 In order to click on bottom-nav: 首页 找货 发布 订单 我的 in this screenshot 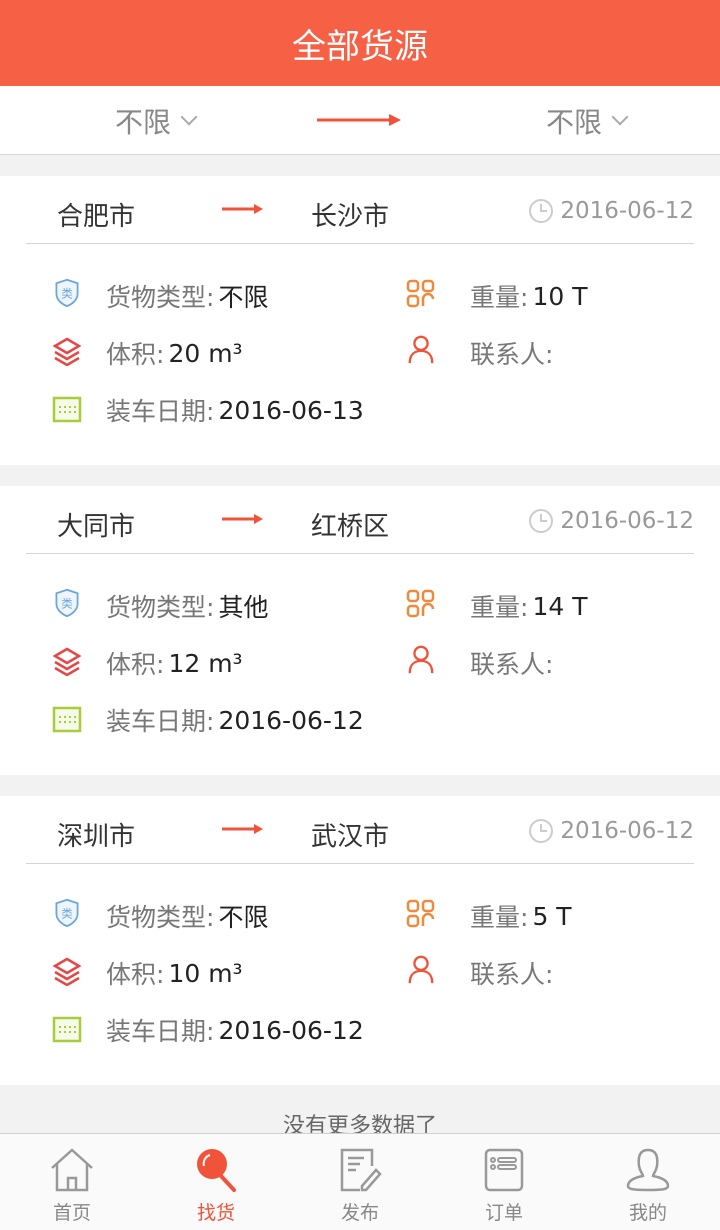, I will do `click(360, 1181)`.